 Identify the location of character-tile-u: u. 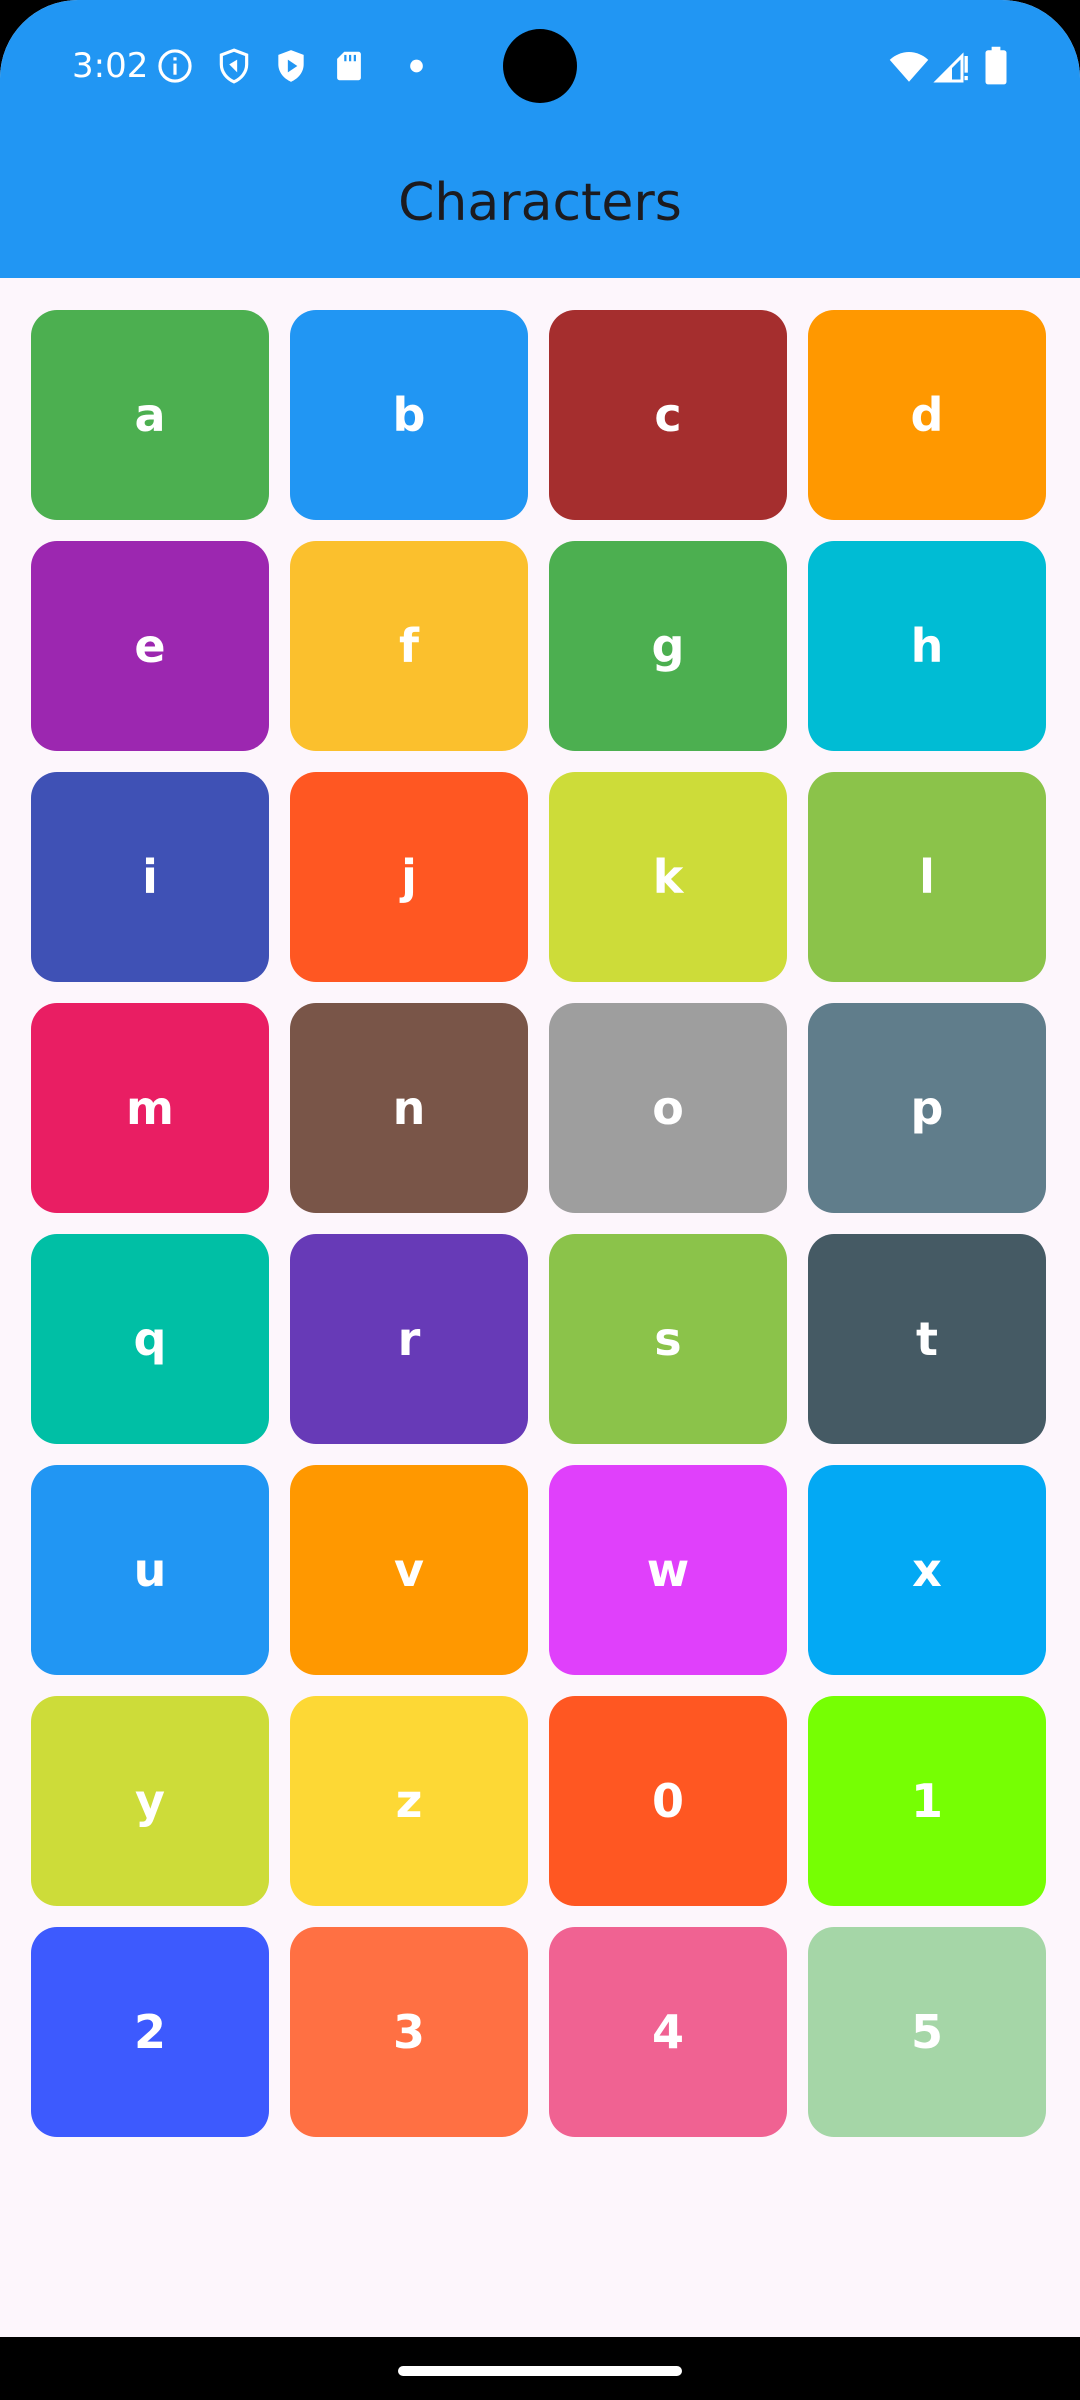
(150, 1570).